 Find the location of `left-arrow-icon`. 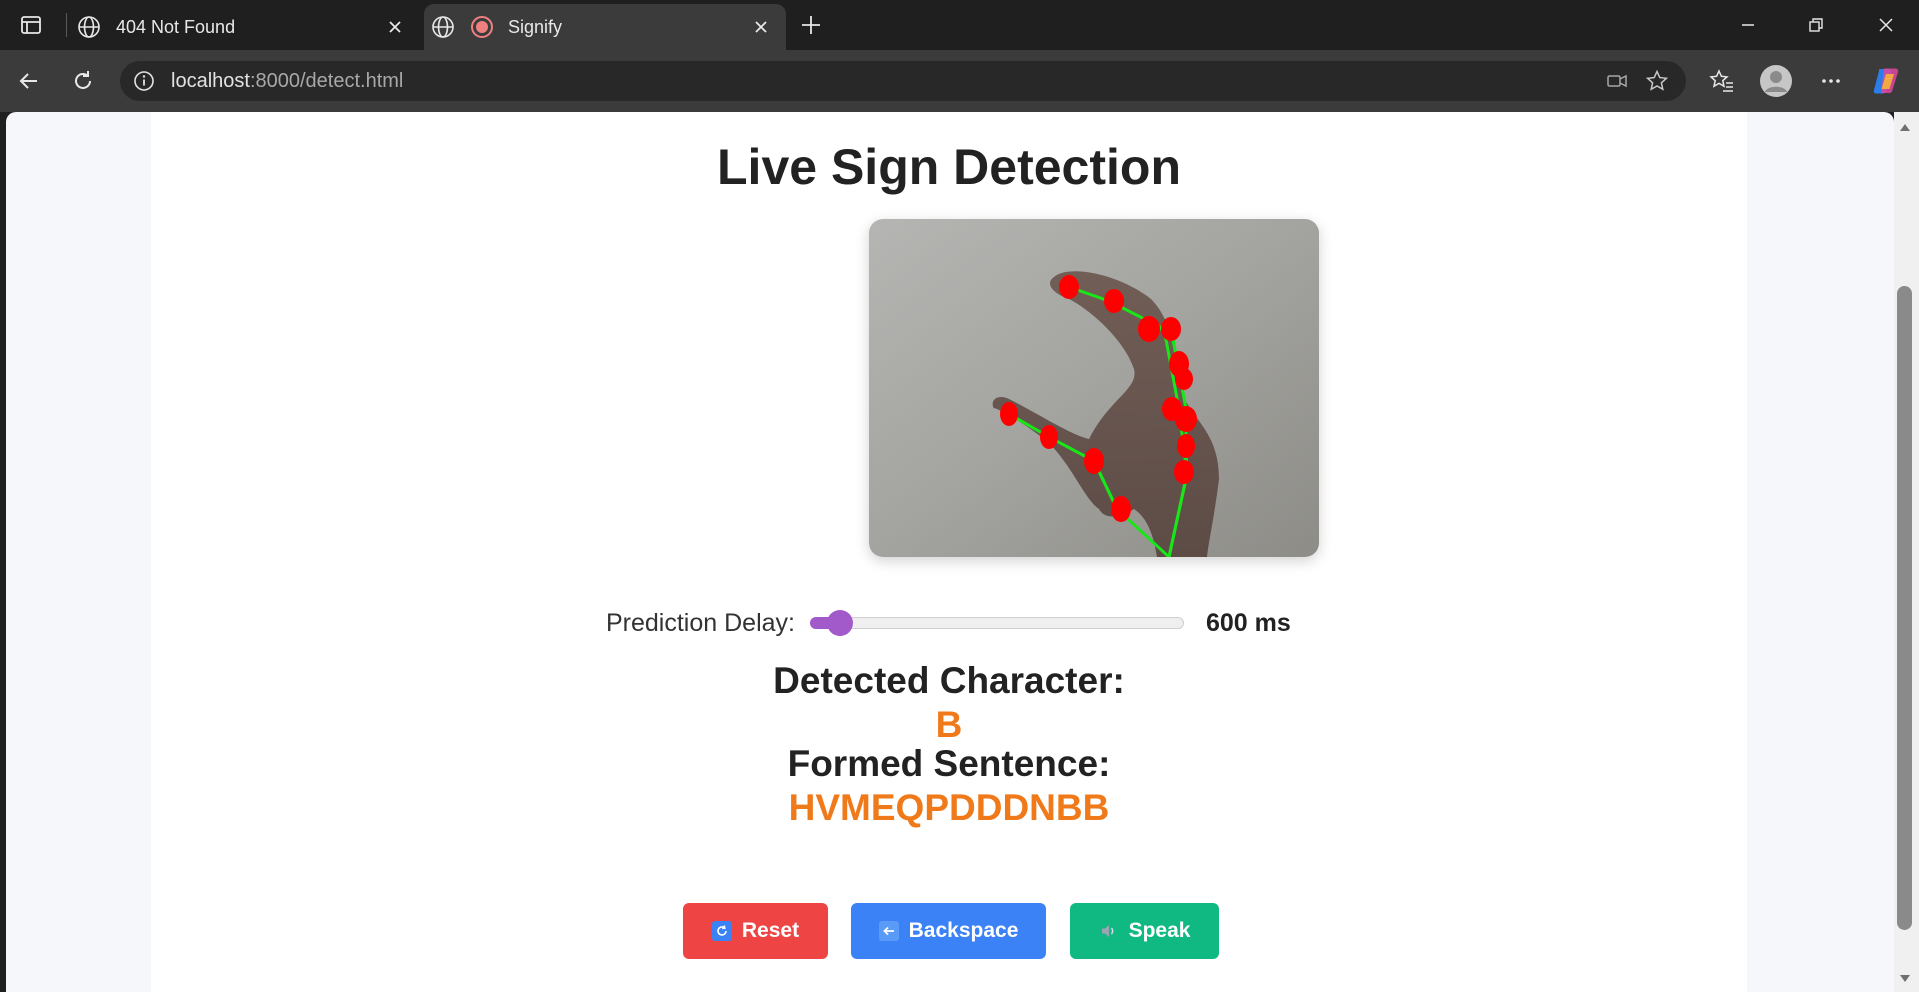

left-arrow-icon is located at coordinates (888, 931).